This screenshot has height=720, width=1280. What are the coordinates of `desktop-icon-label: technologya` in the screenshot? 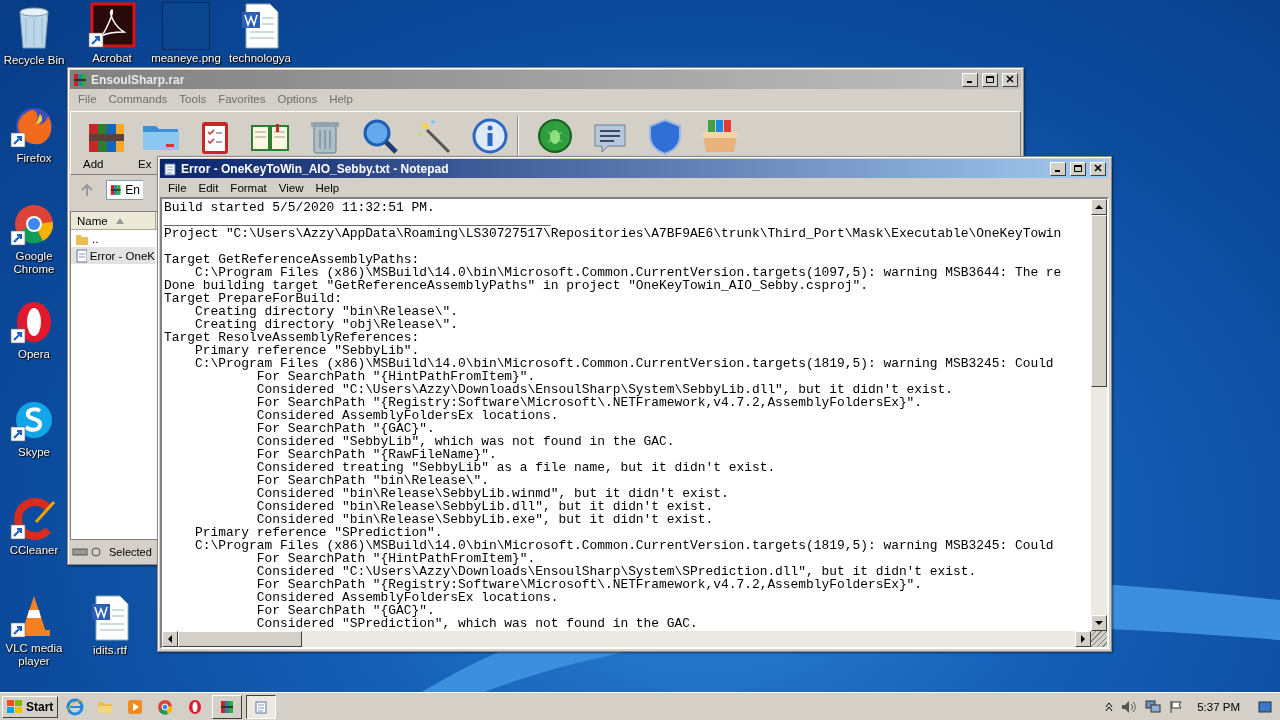 It's located at (260, 58).